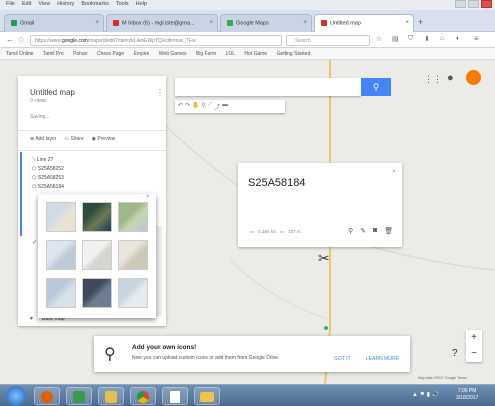 This screenshot has width=495, height=406. What do you see at coordinates (34, 242) in the screenshot?
I see `checkbox-checked-icon: ✓` at bounding box center [34, 242].